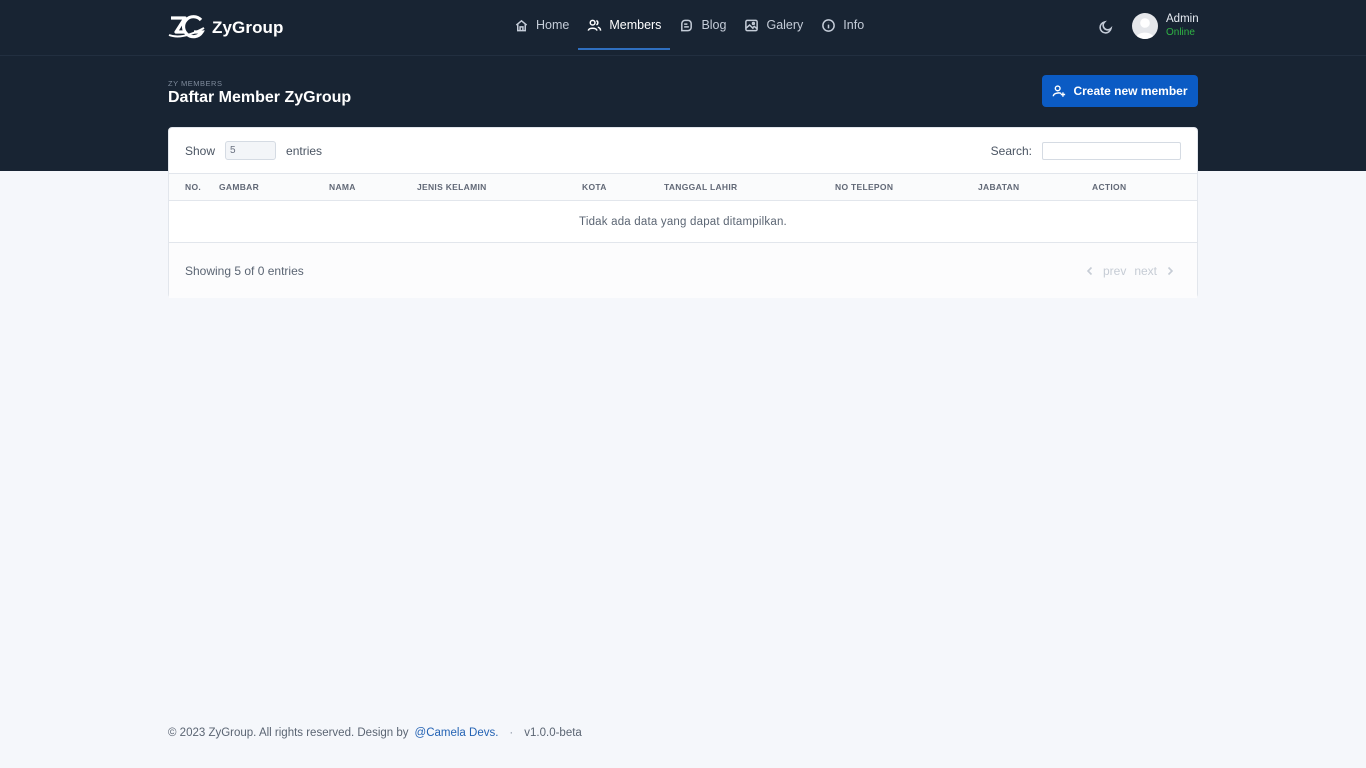 The image size is (1366, 768). I want to click on show-label: Show, so click(200, 150).